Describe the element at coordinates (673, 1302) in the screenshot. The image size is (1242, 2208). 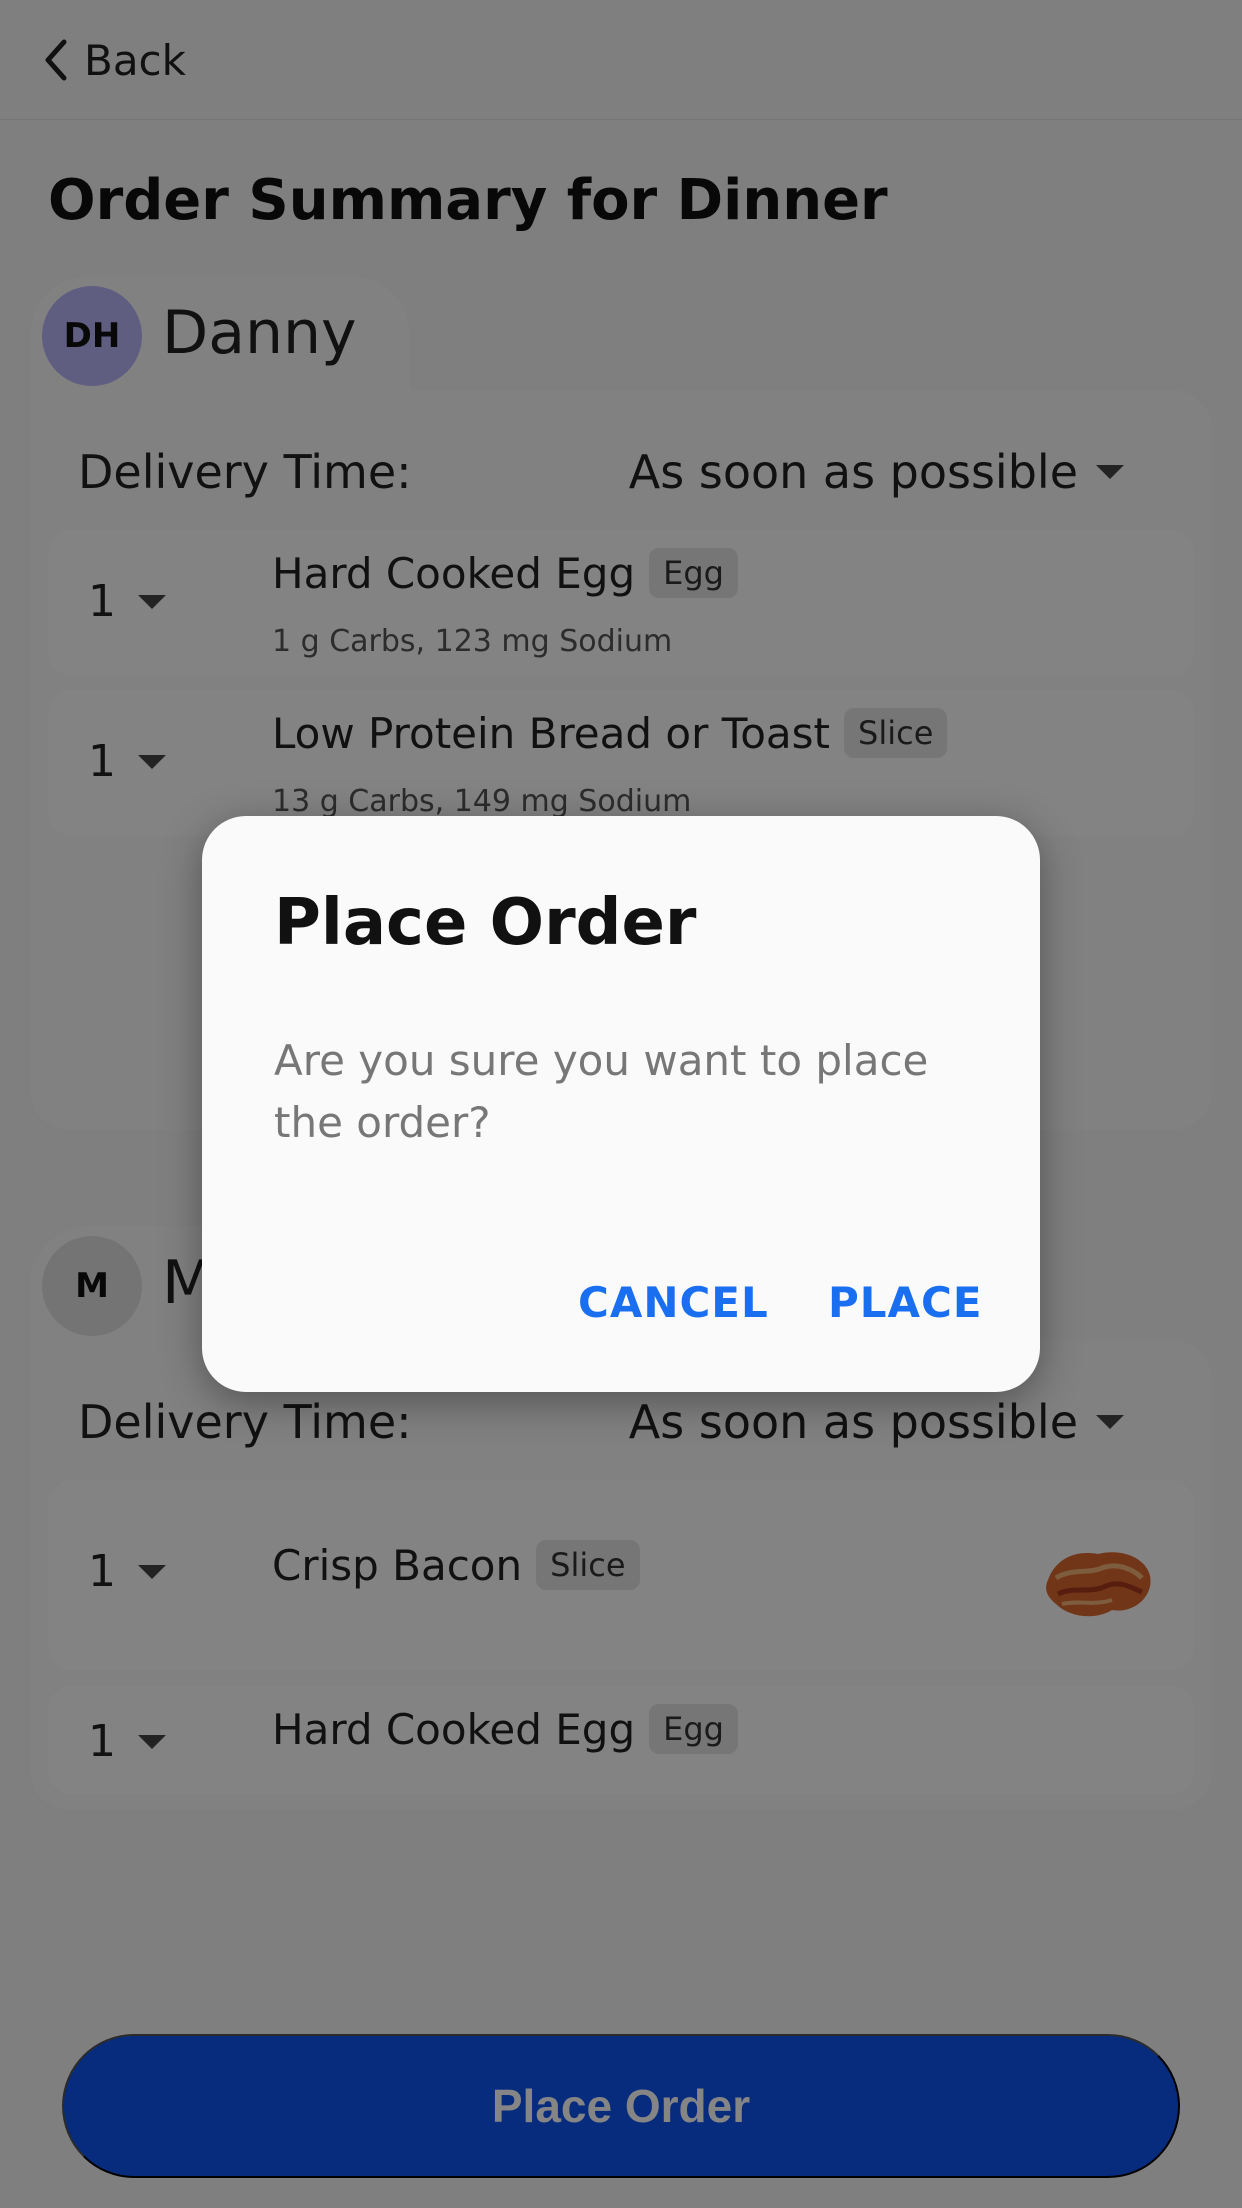
I see `cancel-button: CANCEL` at that location.